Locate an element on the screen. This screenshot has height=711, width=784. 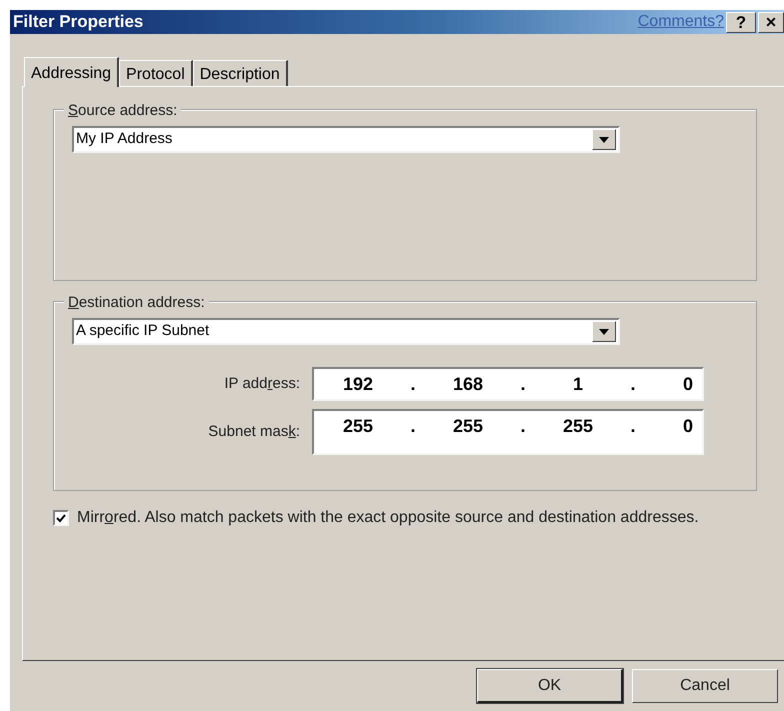
field-label: IP address: is located at coordinates (262, 384).